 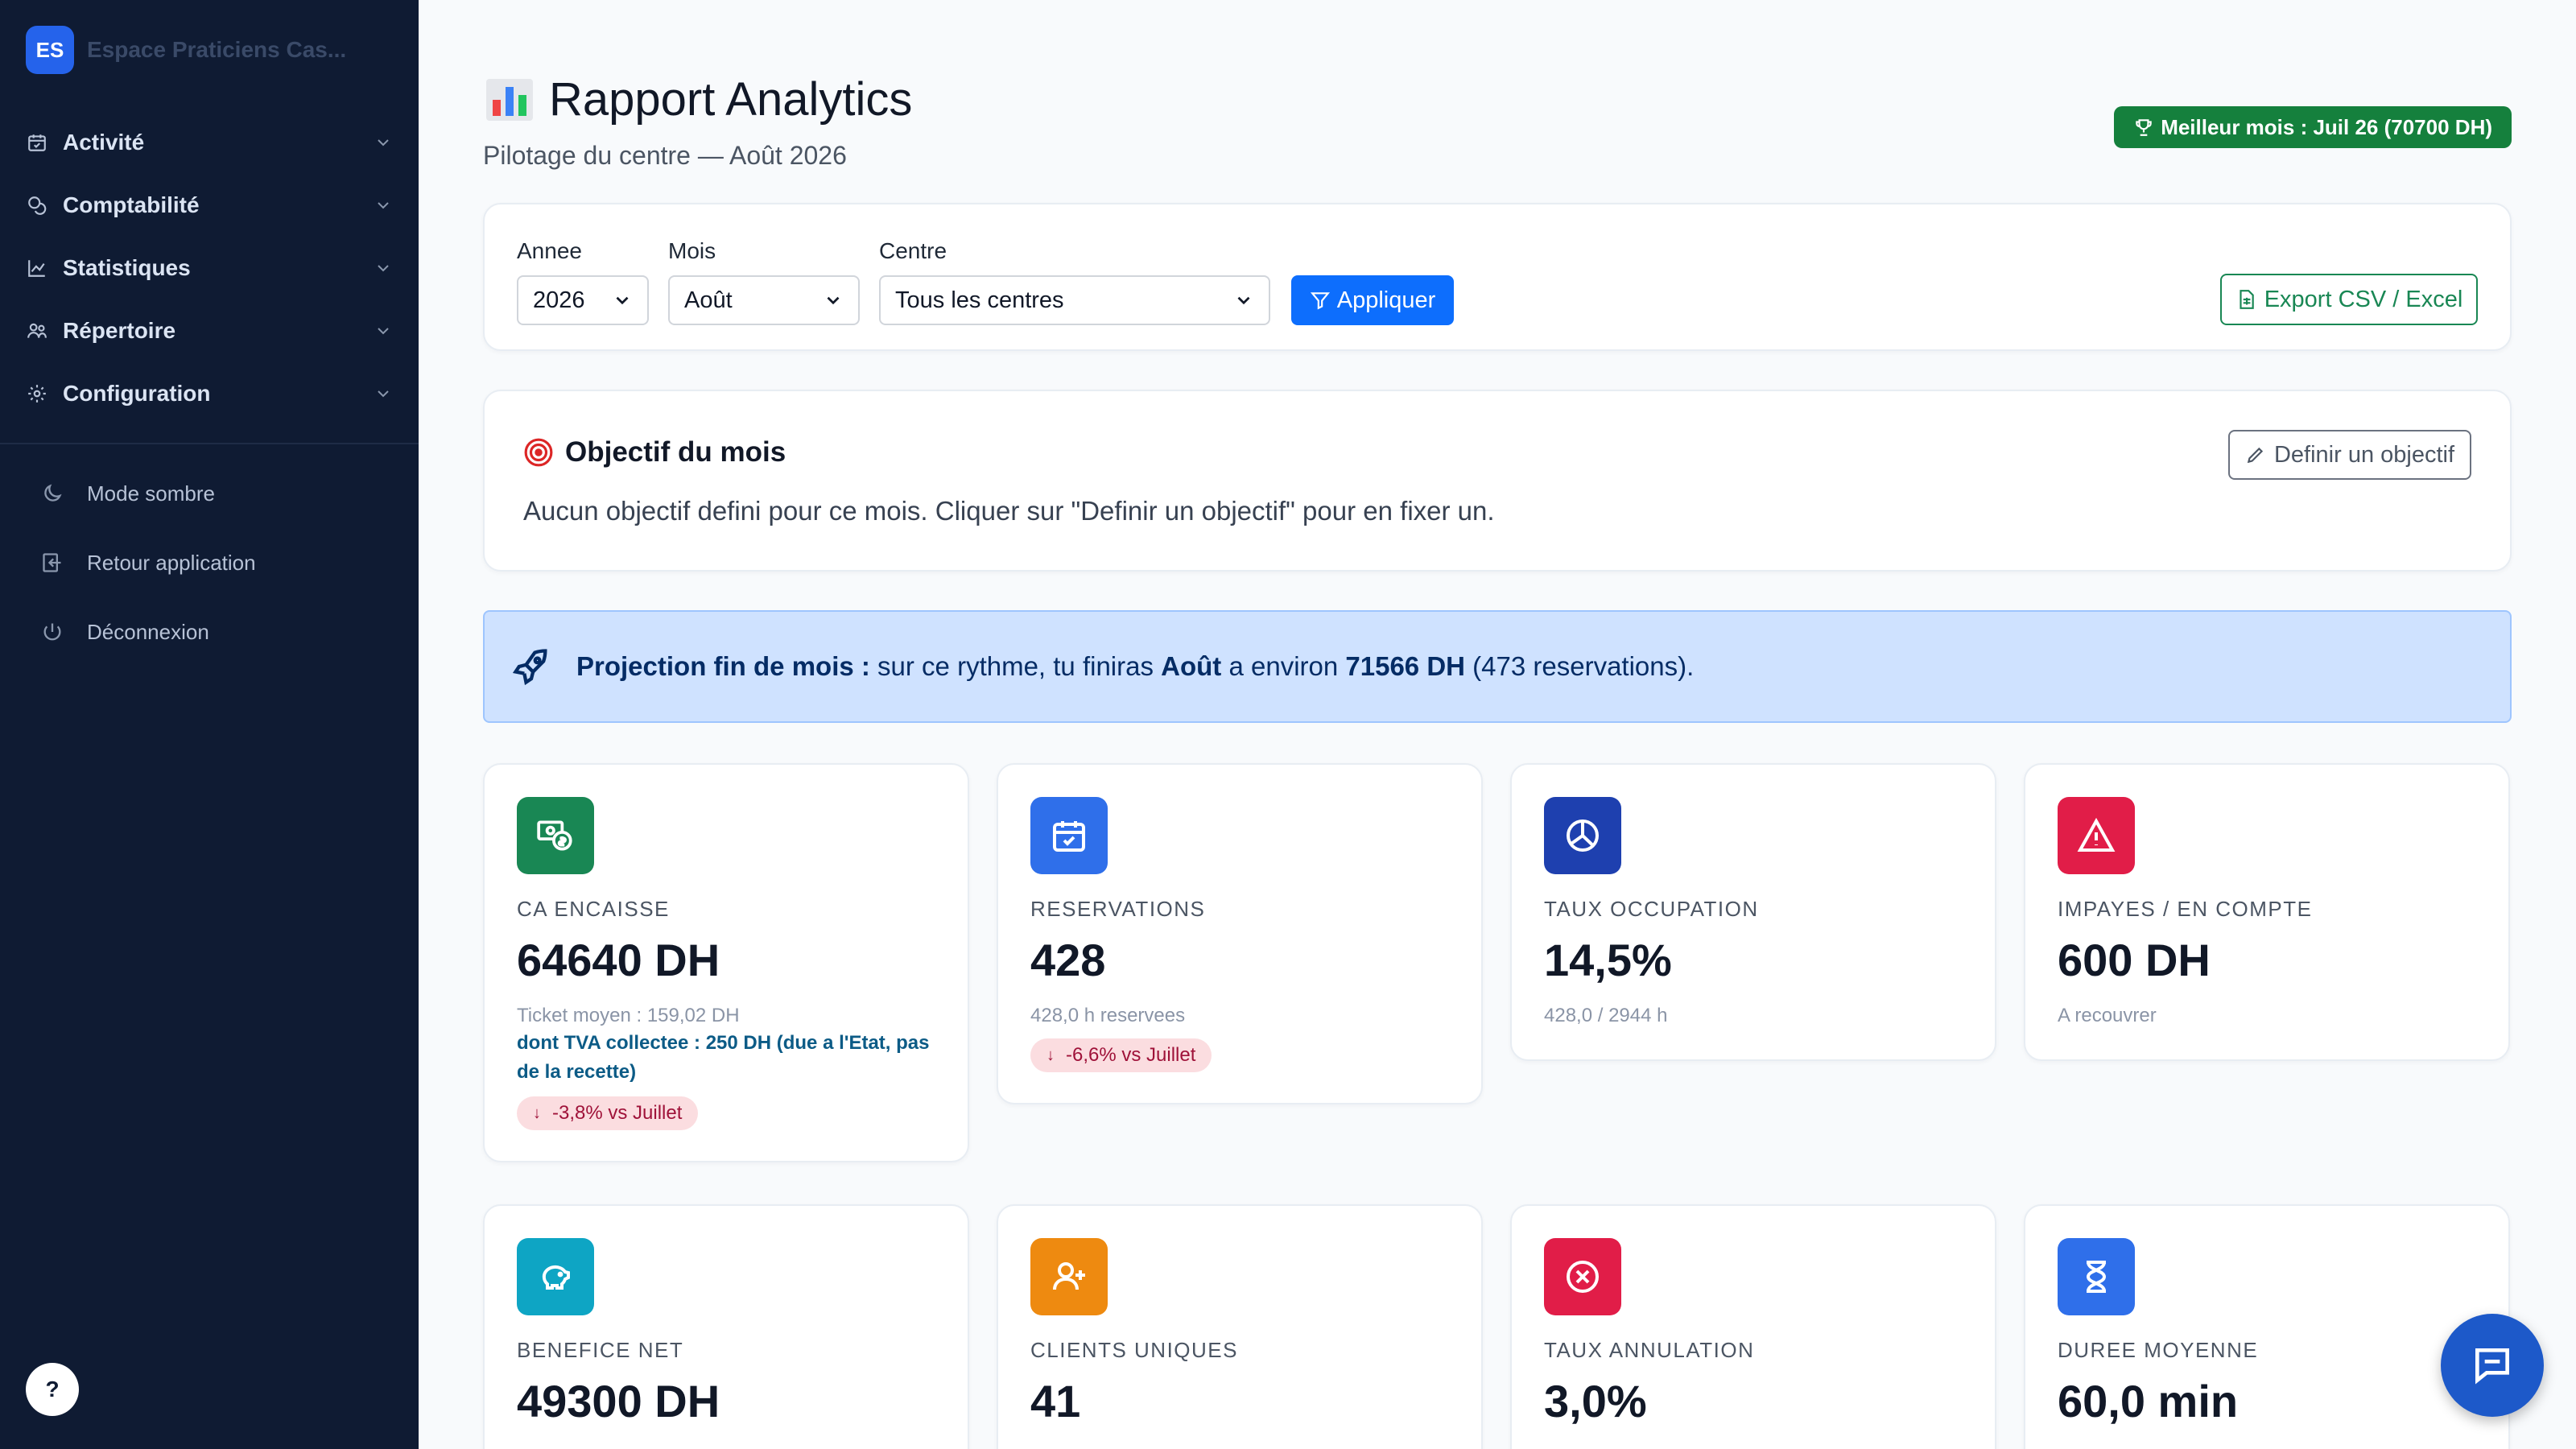 I want to click on sidebar-item-statistiques: Statistiques, so click(x=209, y=268).